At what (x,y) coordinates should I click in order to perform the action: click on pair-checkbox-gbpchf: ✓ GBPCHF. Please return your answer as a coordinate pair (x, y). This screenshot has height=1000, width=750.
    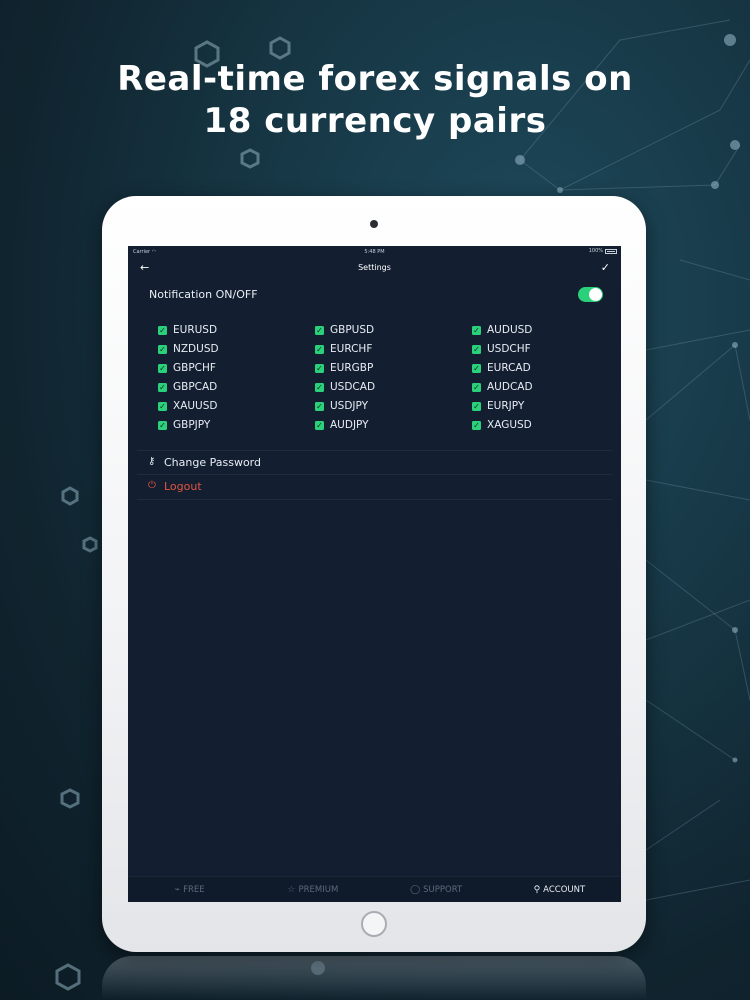
    Looking at the image, I should click on (236, 368).